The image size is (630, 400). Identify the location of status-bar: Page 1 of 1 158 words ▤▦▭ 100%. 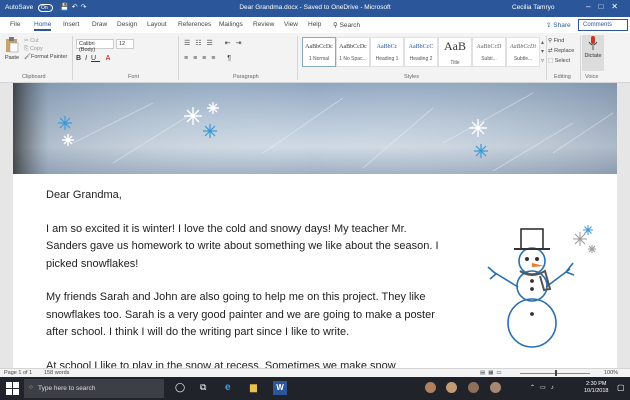
(315, 372).